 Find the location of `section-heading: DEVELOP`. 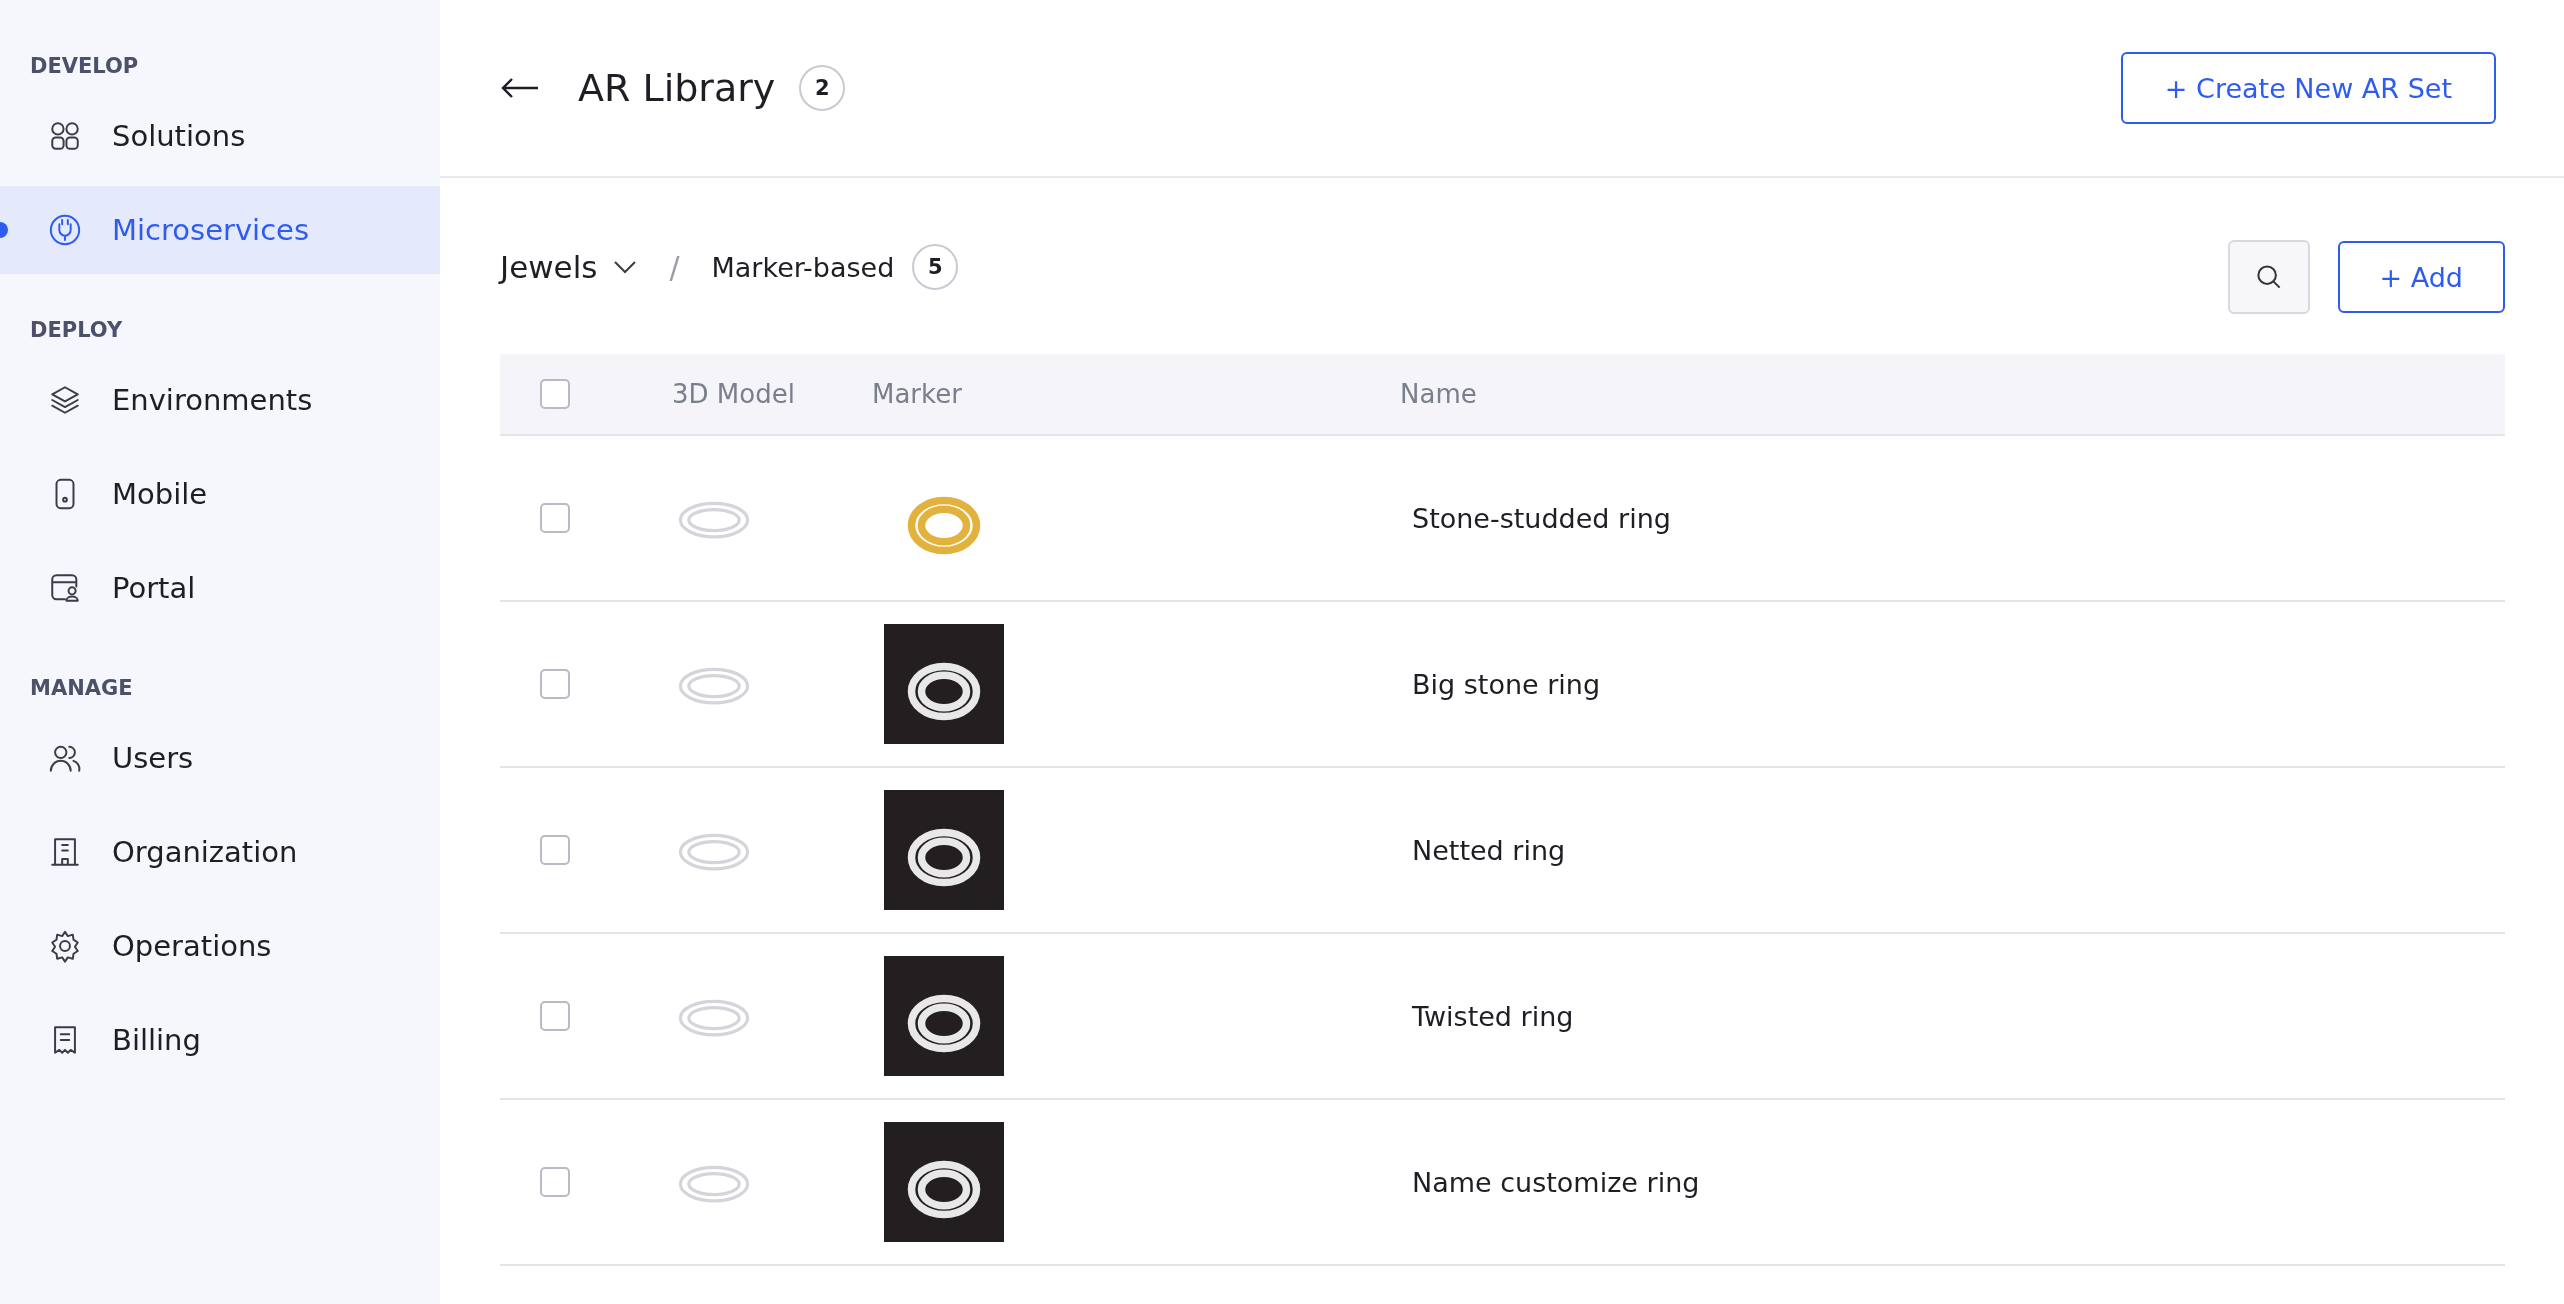

section-heading: DEVELOP is located at coordinates (84, 67).